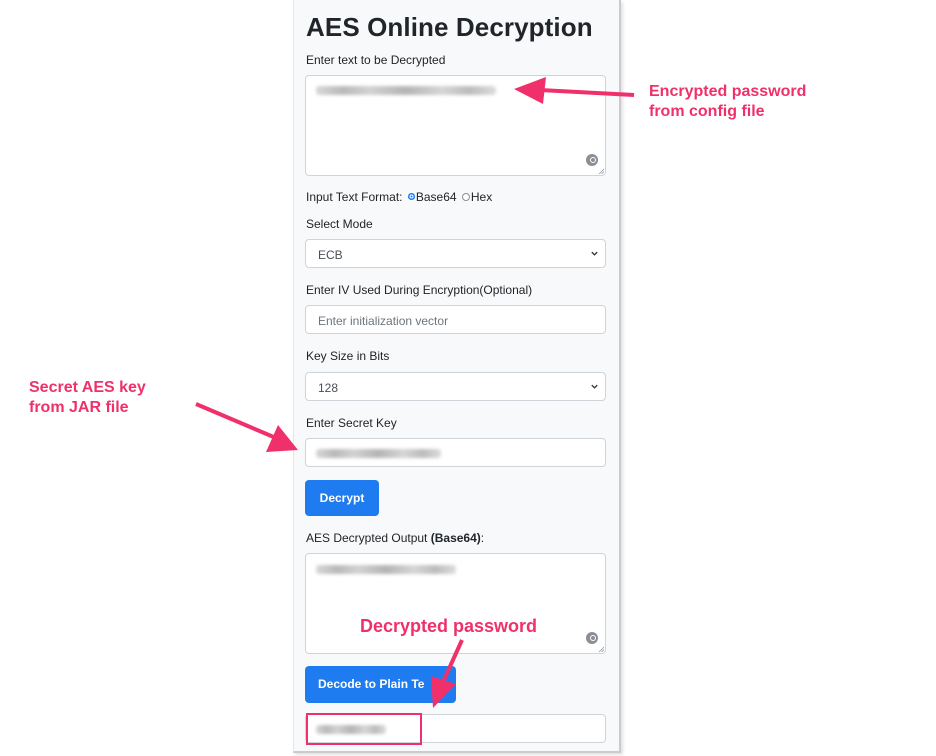 The height and width of the screenshot is (756, 936). Describe the element at coordinates (452, 661) in the screenshot. I see `arrow-decrypted-line` at that location.